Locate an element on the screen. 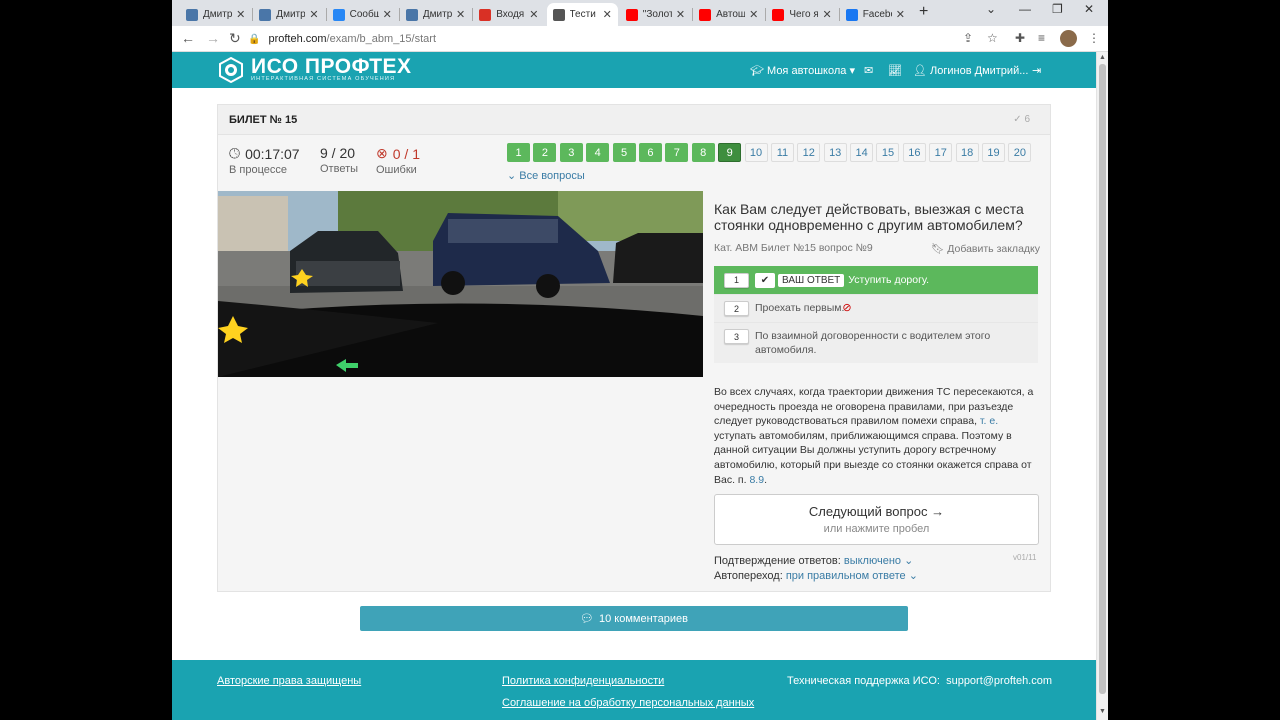 This screenshot has width=1280, height=720. tab-search-icon: ⌄ is located at coordinates (991, 9).